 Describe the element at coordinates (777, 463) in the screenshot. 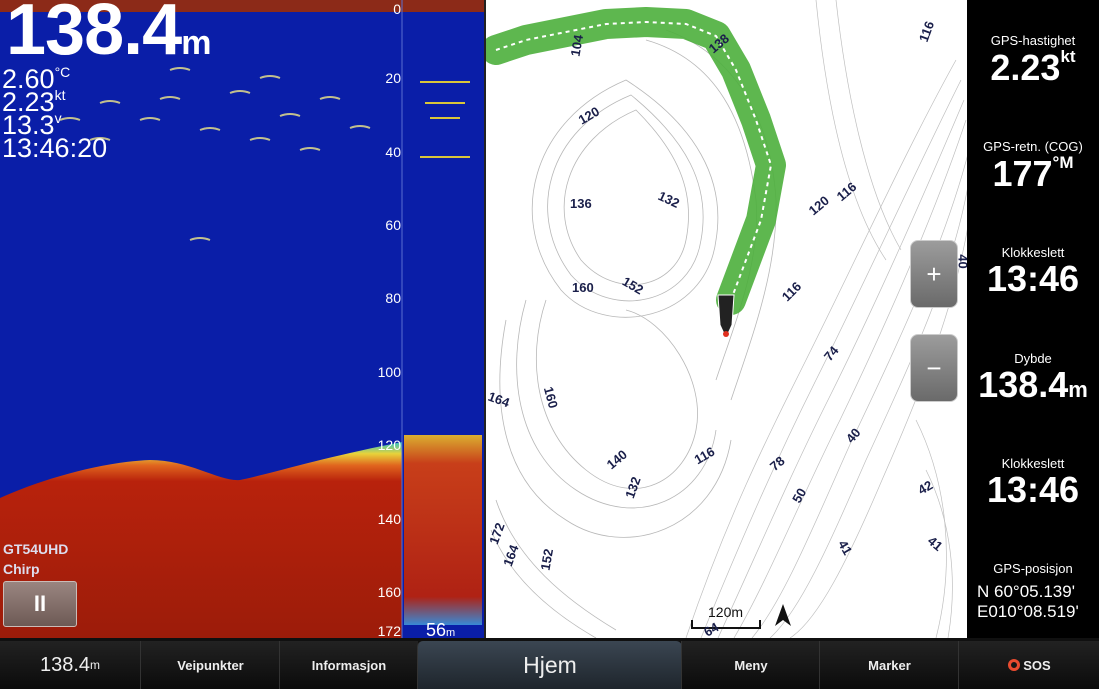

I see `depth-sounding: 78` at that location.